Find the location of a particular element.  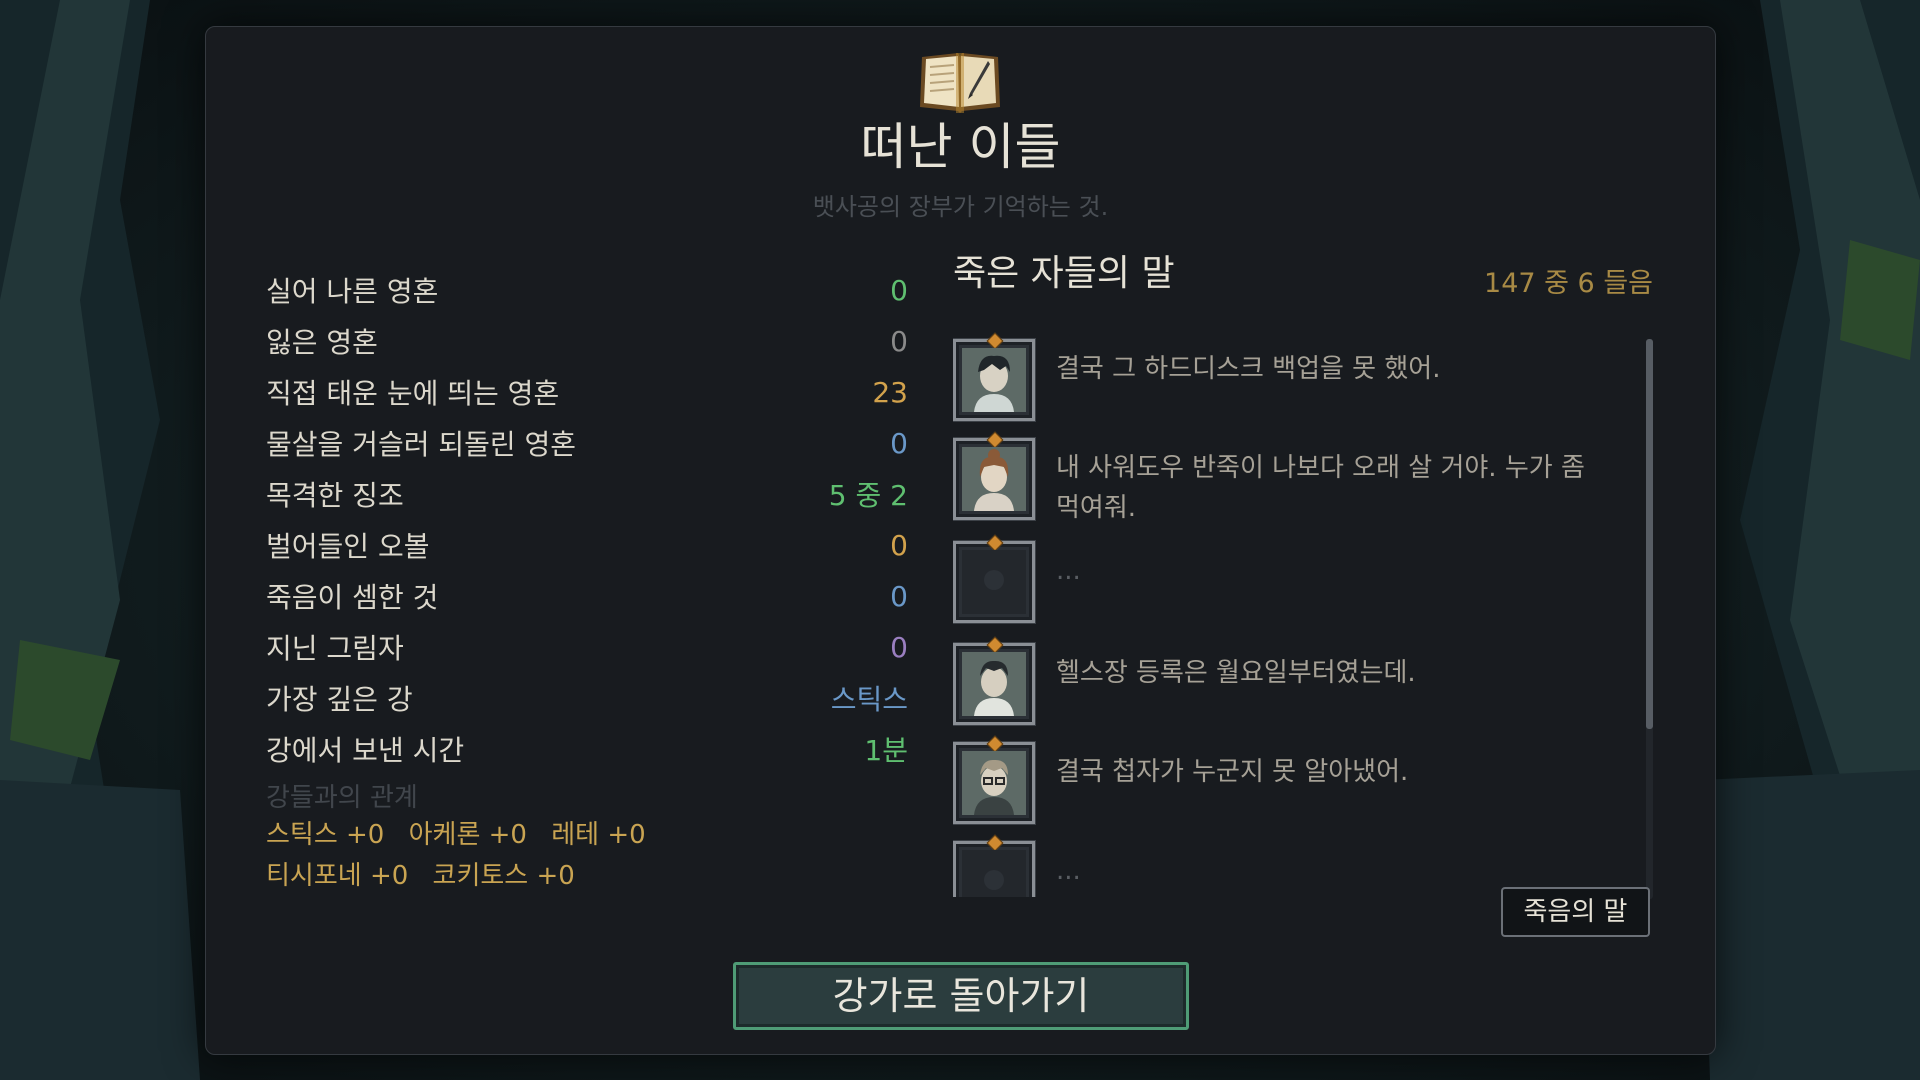

open-book-quill-icon is located at coordinates (960, 83).